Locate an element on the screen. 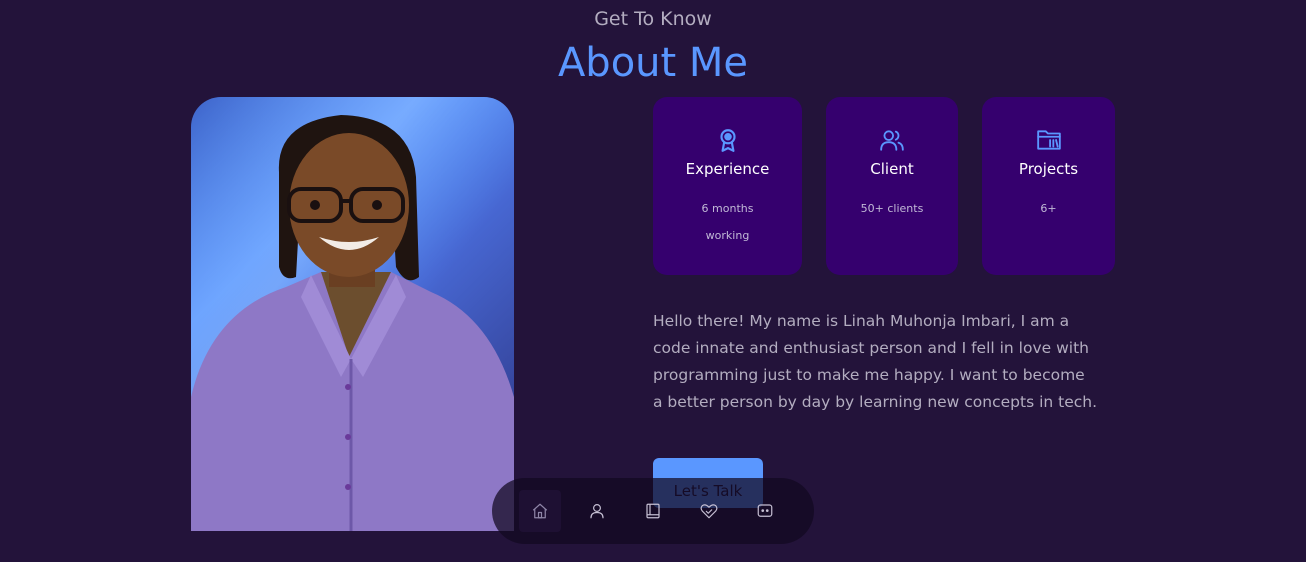 Image resolution: width=1306 pixels, height=562 pixels. award-icon is located at coordinates (727, 140).